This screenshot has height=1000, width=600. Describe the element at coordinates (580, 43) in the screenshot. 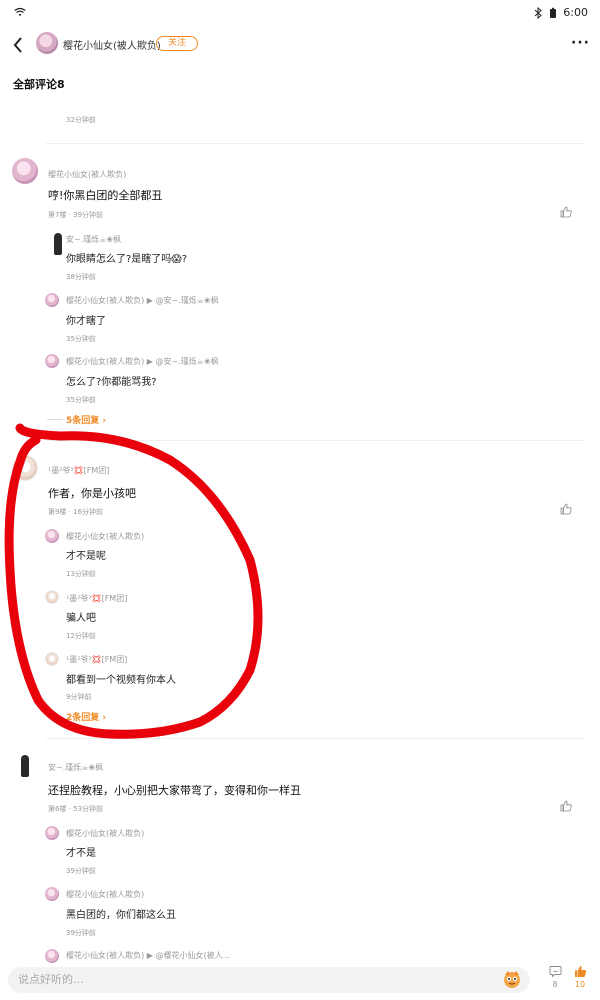

I see `more-options-icon: ···` at that location.